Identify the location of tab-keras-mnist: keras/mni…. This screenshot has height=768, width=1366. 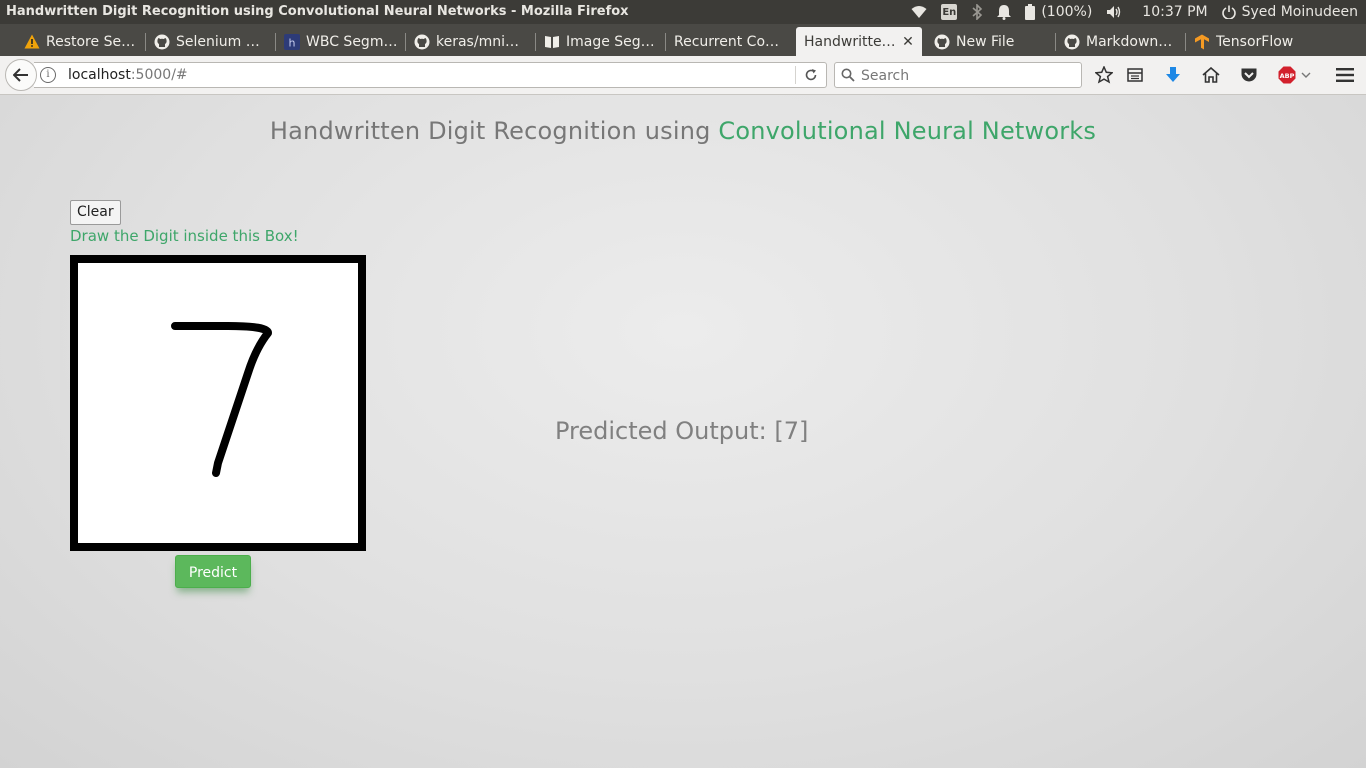
(471, 41).